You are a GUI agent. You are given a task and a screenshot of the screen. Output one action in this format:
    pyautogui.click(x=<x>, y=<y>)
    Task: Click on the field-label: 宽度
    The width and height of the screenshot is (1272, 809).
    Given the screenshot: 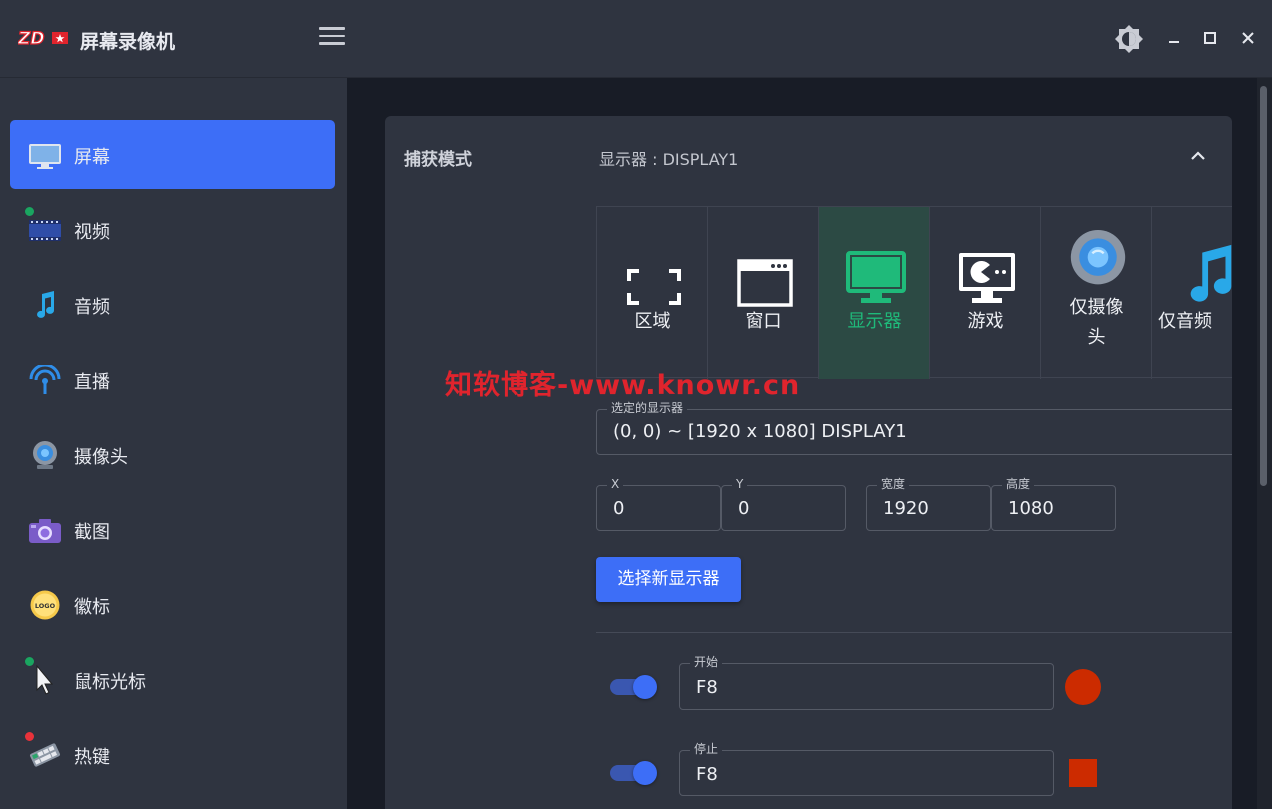 What is the action you would take?
    pyautogui.click(x=893, y=484)
    